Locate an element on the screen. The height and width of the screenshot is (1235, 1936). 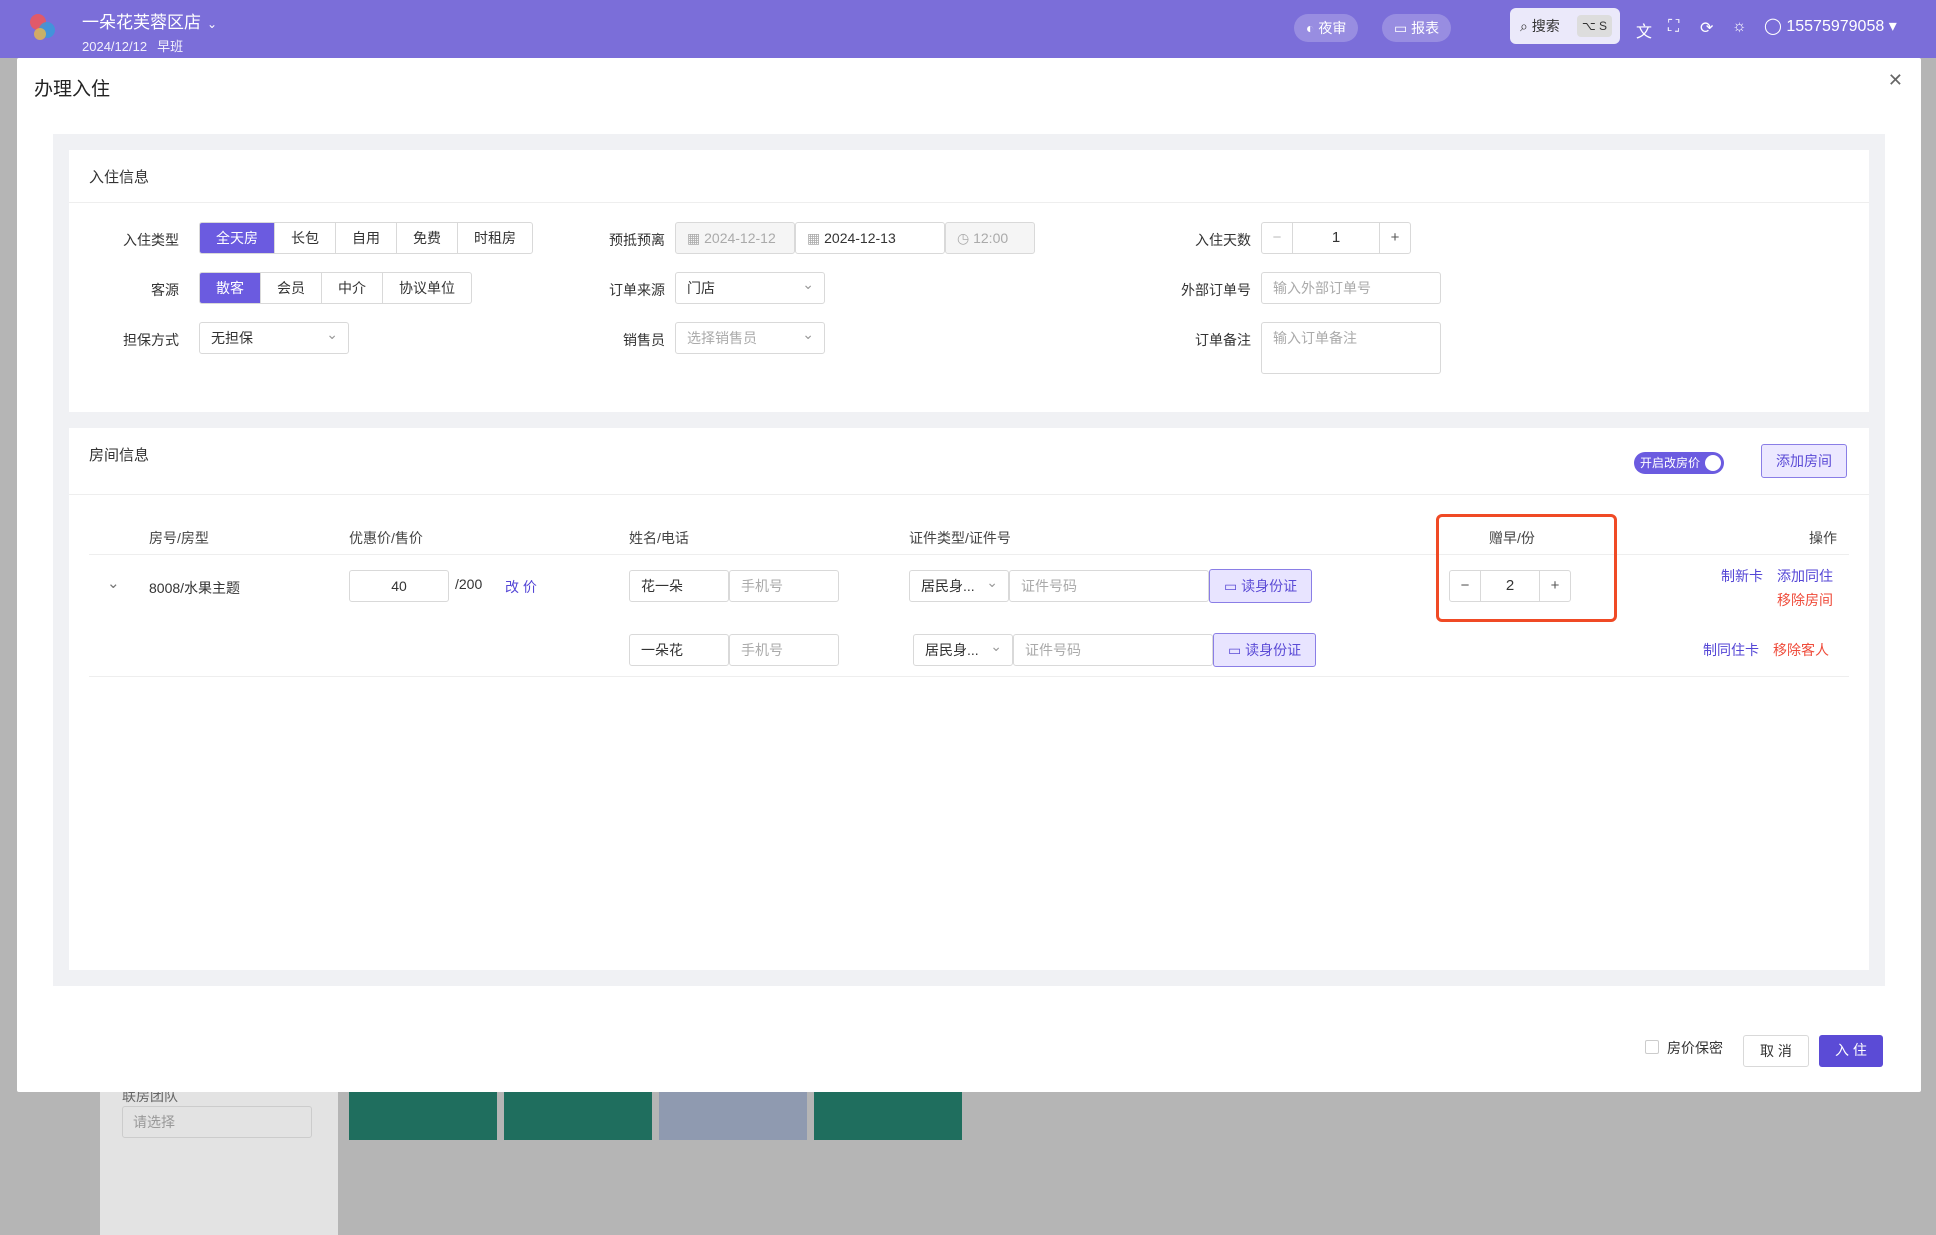
add-cohabitant-link: 添加同住 is located at coordinates (1805, 576).